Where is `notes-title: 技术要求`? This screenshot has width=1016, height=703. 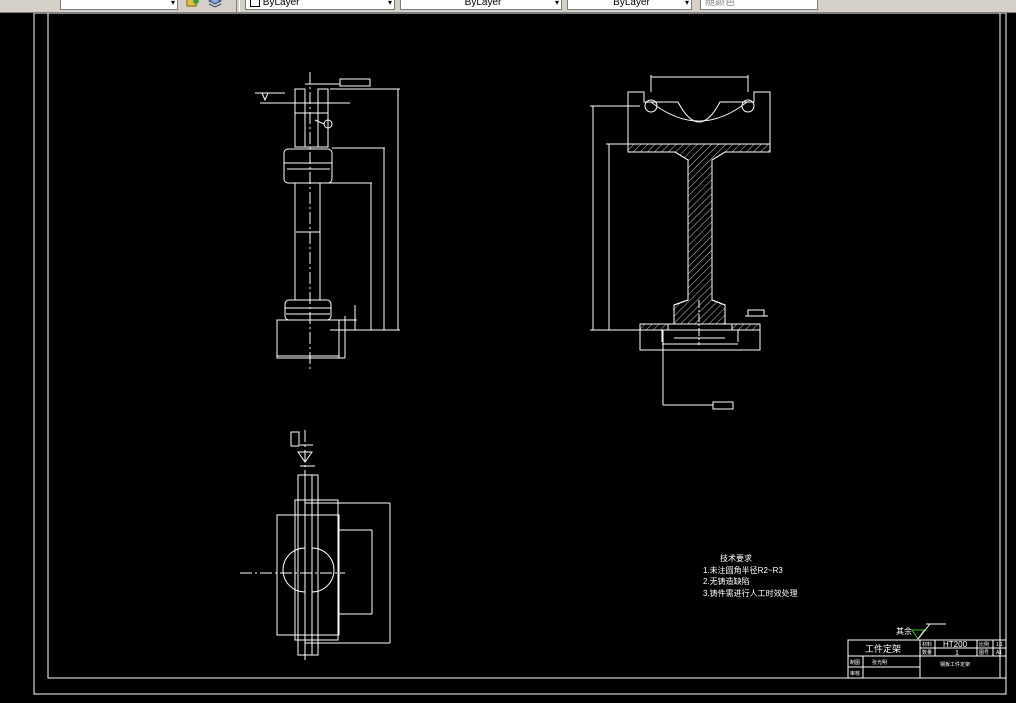 notes-title: 技术要求 is located at coordinates (736, 558).